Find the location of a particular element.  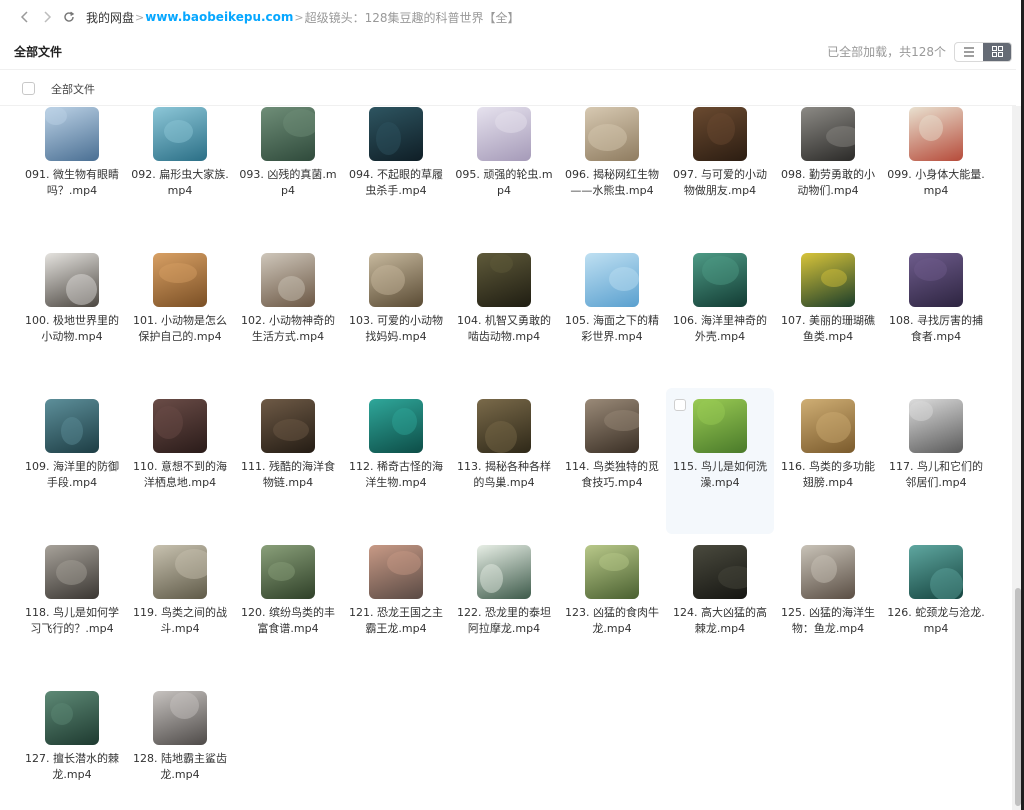

file-item: 124. 高大凶猛的高棘龙.mp4 is located at coordinates (720, 607).